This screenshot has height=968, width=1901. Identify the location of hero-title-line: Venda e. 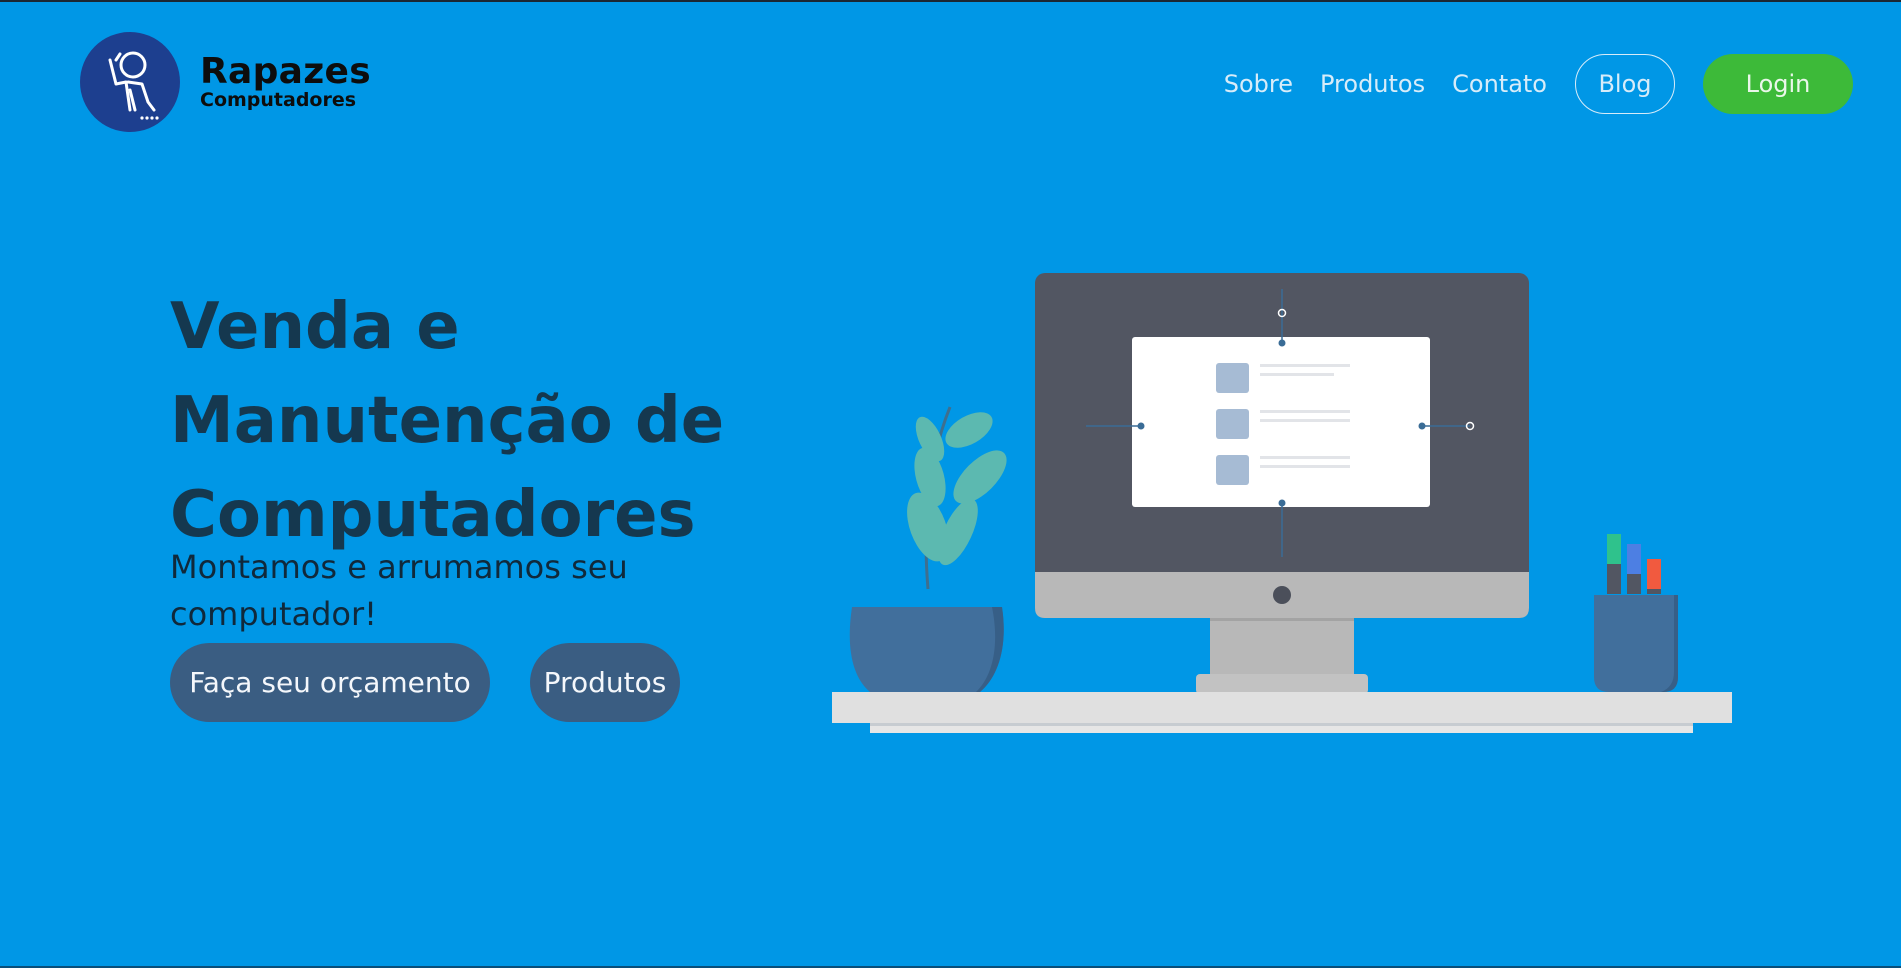
(315, 327).